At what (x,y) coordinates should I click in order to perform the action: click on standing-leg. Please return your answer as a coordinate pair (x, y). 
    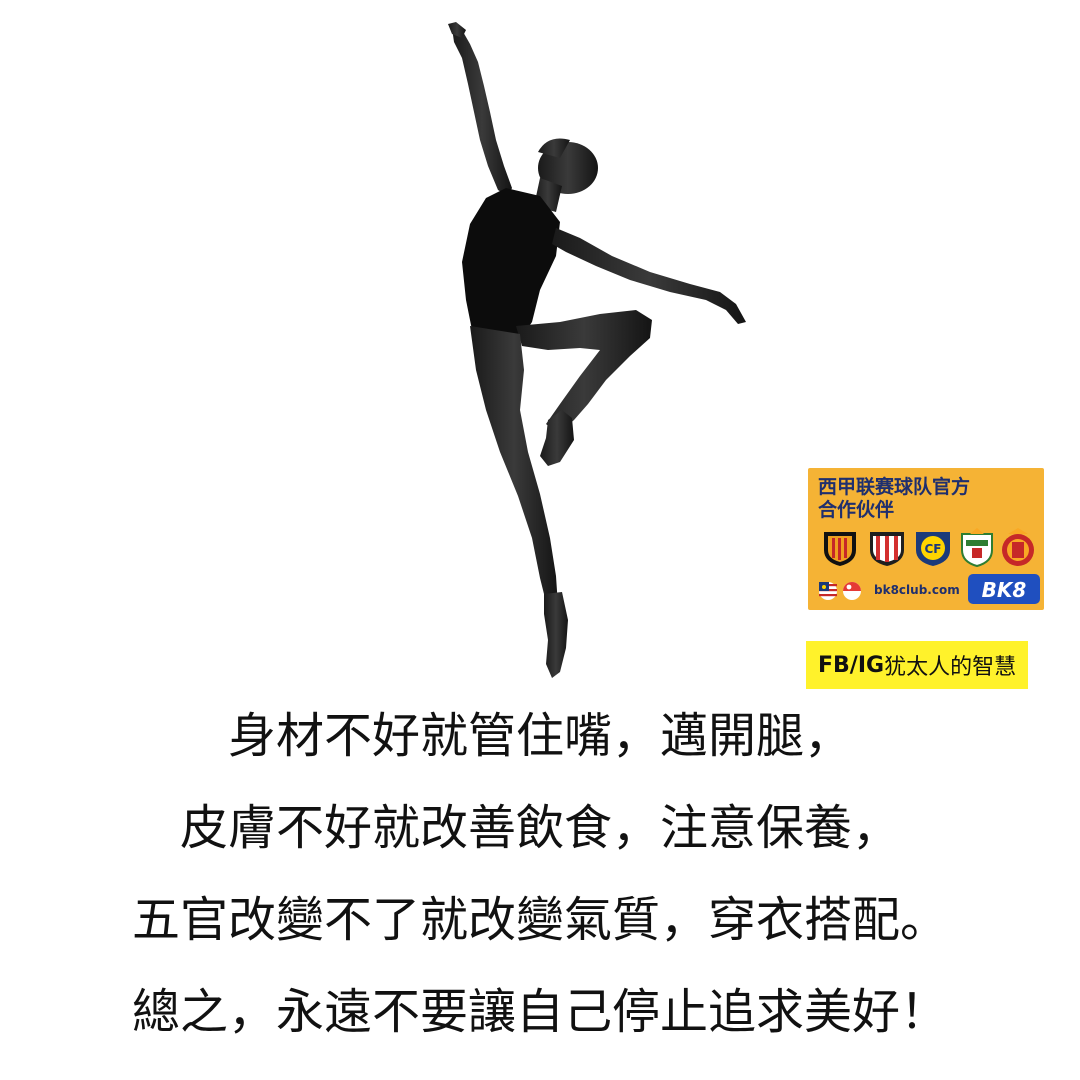
    Looking at the image, I should click on (514, 468).